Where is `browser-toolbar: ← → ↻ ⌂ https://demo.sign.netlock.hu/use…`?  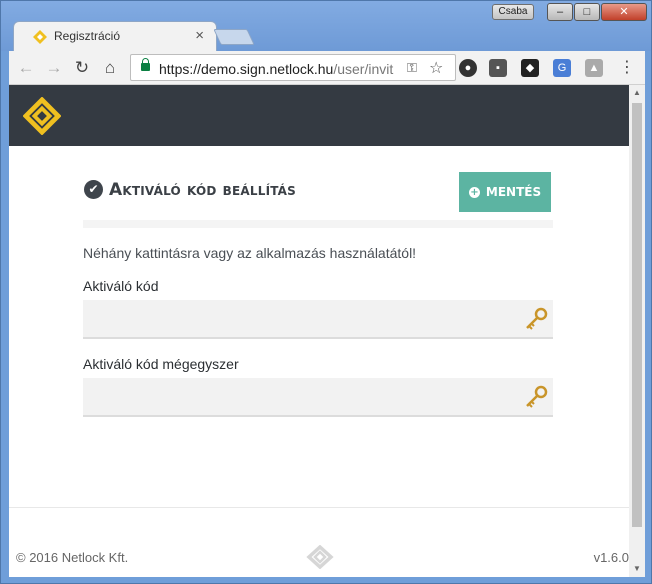 browser-toolbar: ← → ↻ ⌂ https://demo.sign.netlock.hu/use… is located at coordinates (327, 68).